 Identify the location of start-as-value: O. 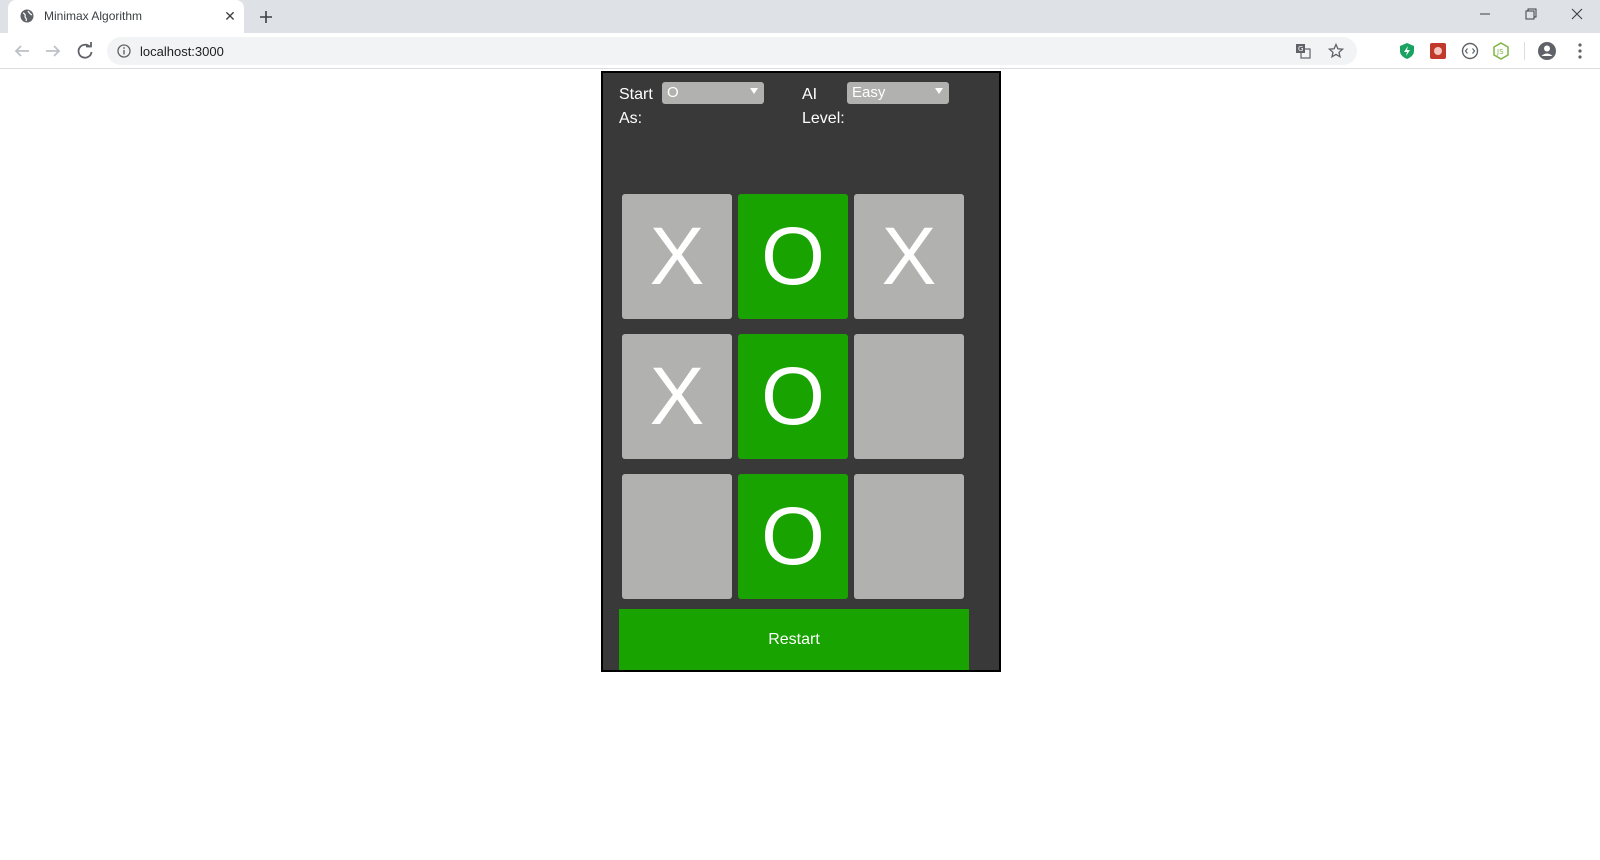
(673, 92).